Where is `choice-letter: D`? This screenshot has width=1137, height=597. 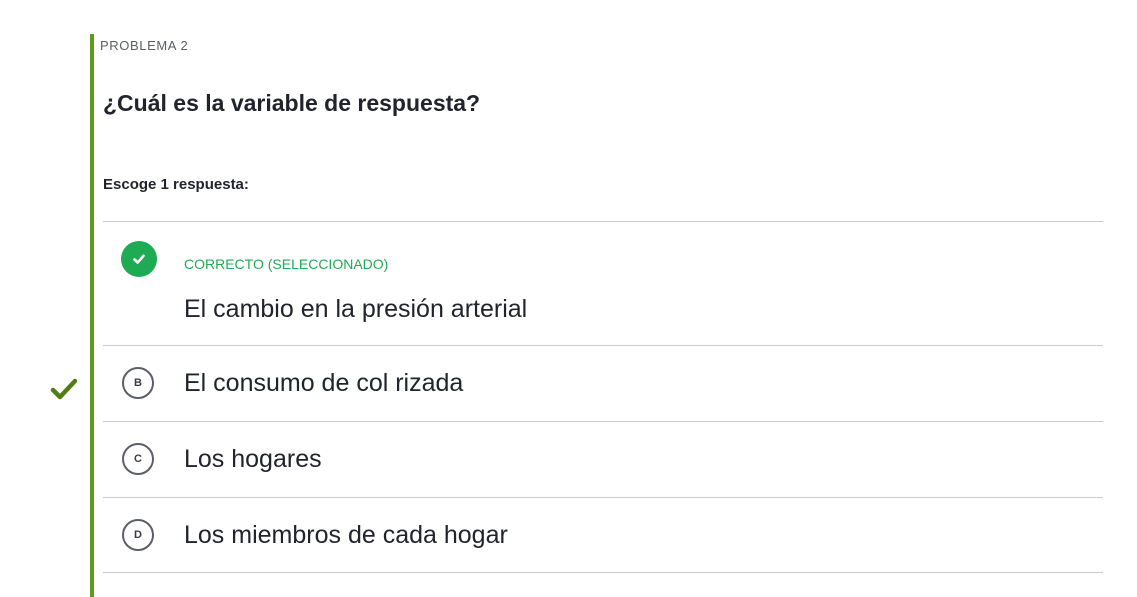
choice-letter: D is located at coordinates (138, 534).